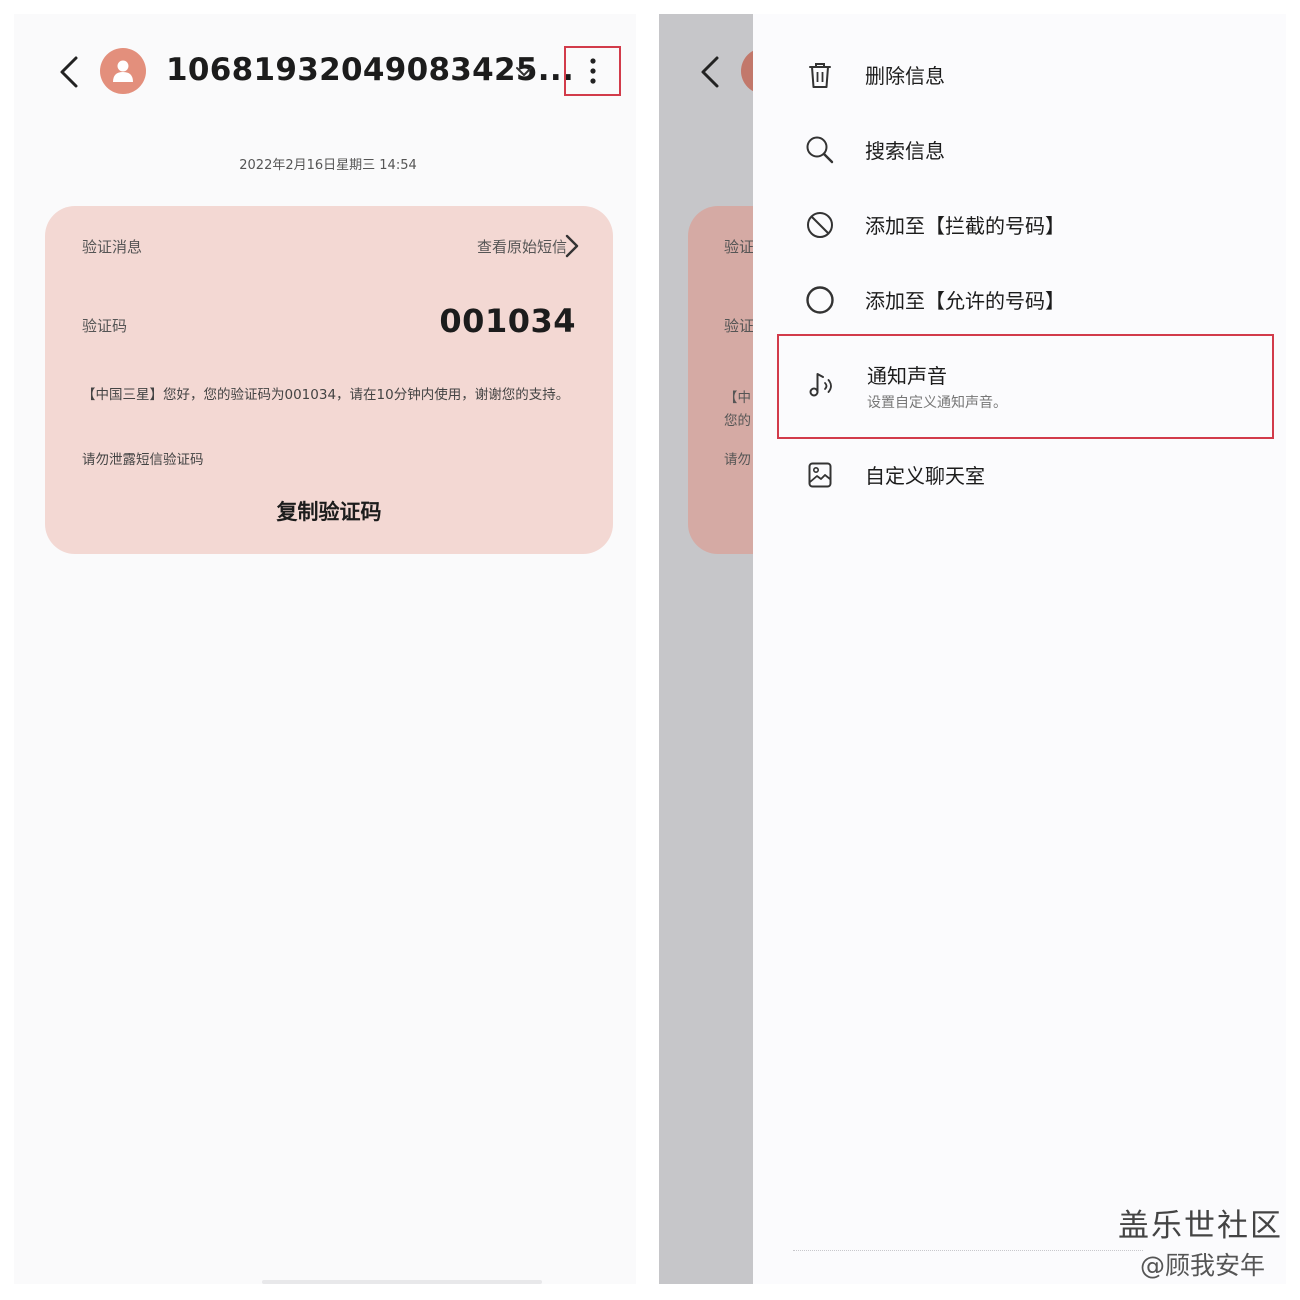  What do you see at coordinates (905, 76) in the screenshot?
I see `menu-item-label: 删除信息` at bounding box center [905, 76].